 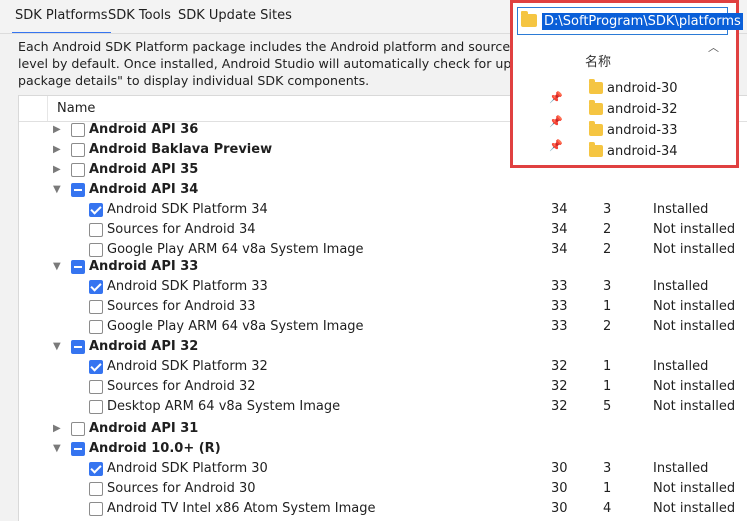 What do you see at coordinates (383, 288) in the screenshot?
I see `table-row: Android SDK Platform 33 33 3 Installed` at bounding box center [383, 288].